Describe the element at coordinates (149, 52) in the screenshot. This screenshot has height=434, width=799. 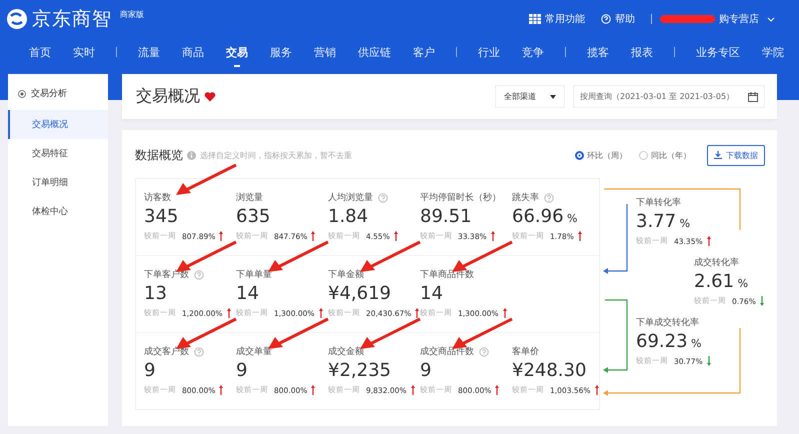
I see `nav-tab: 流量` at that location.